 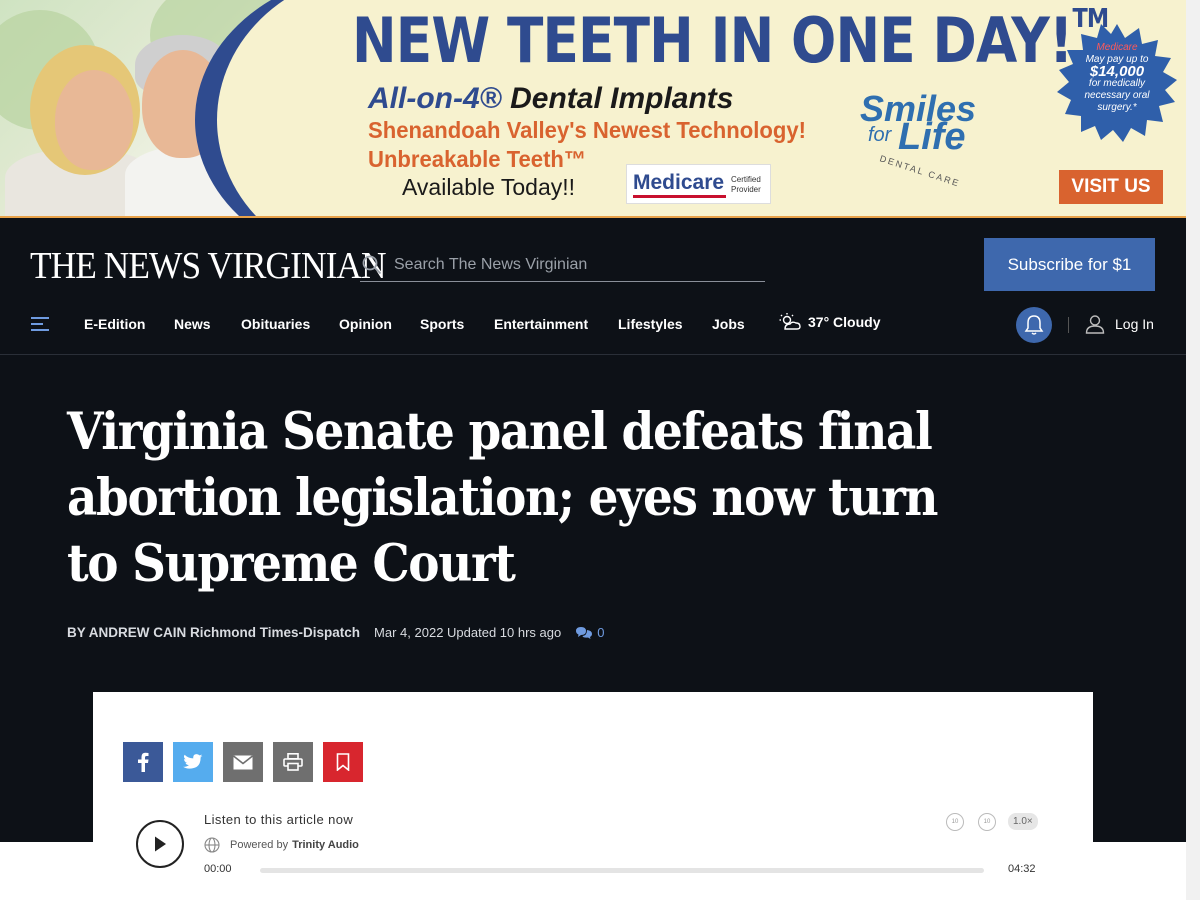 I want to click on nav-item-obituaries: Obituaries, so click(x=275, y=324).